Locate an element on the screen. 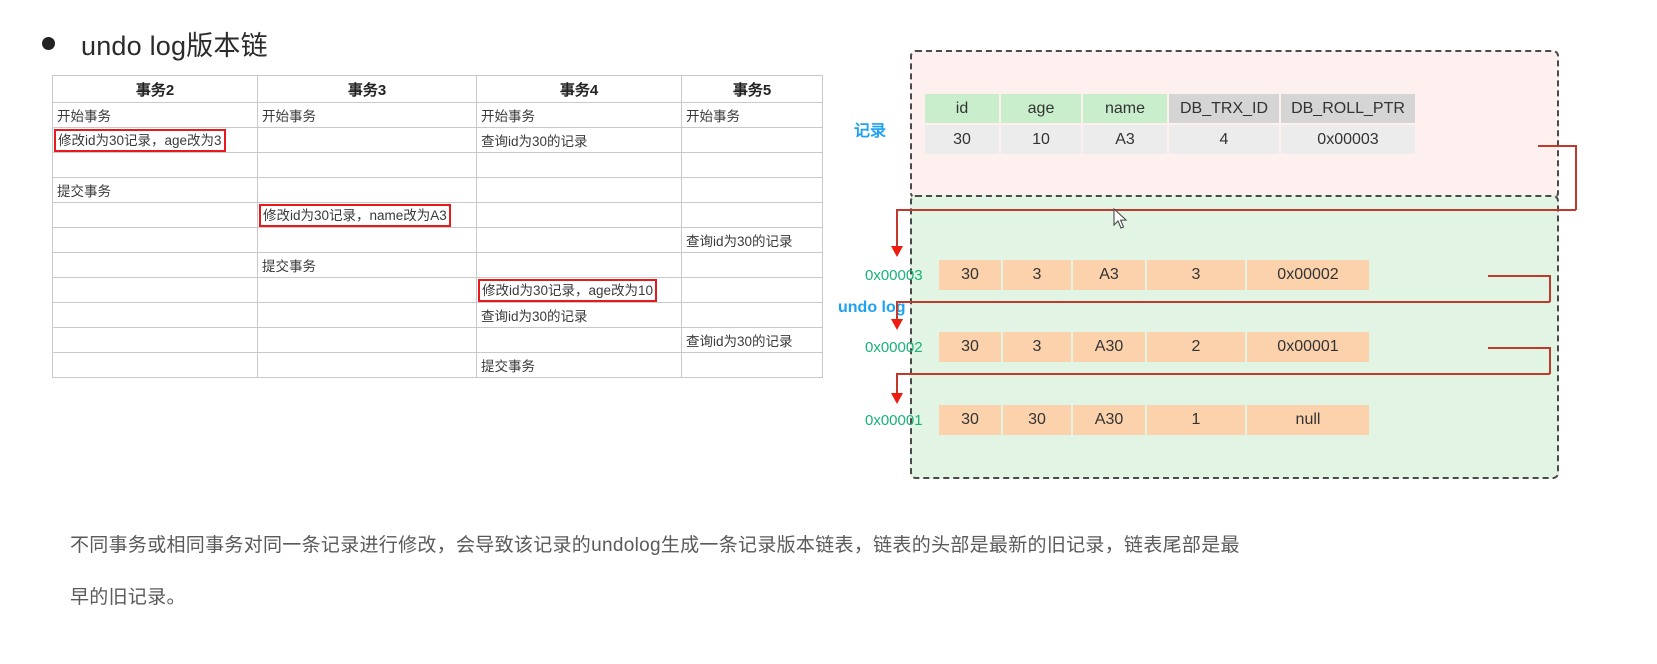 The height and width of the screenshot is (664, 1657). table-row: 修改id为30记录，age改为3 查询id为30的记录 is located at coordinates (437, 140).